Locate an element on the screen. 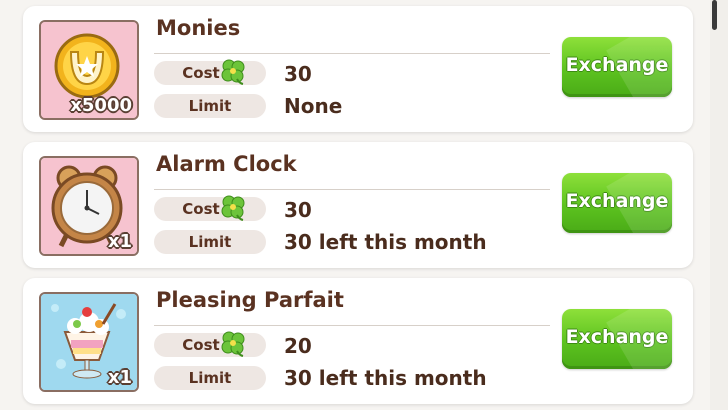 This screenshot has width=728, height=410. scrollbar is located at coordinates (714, 15).